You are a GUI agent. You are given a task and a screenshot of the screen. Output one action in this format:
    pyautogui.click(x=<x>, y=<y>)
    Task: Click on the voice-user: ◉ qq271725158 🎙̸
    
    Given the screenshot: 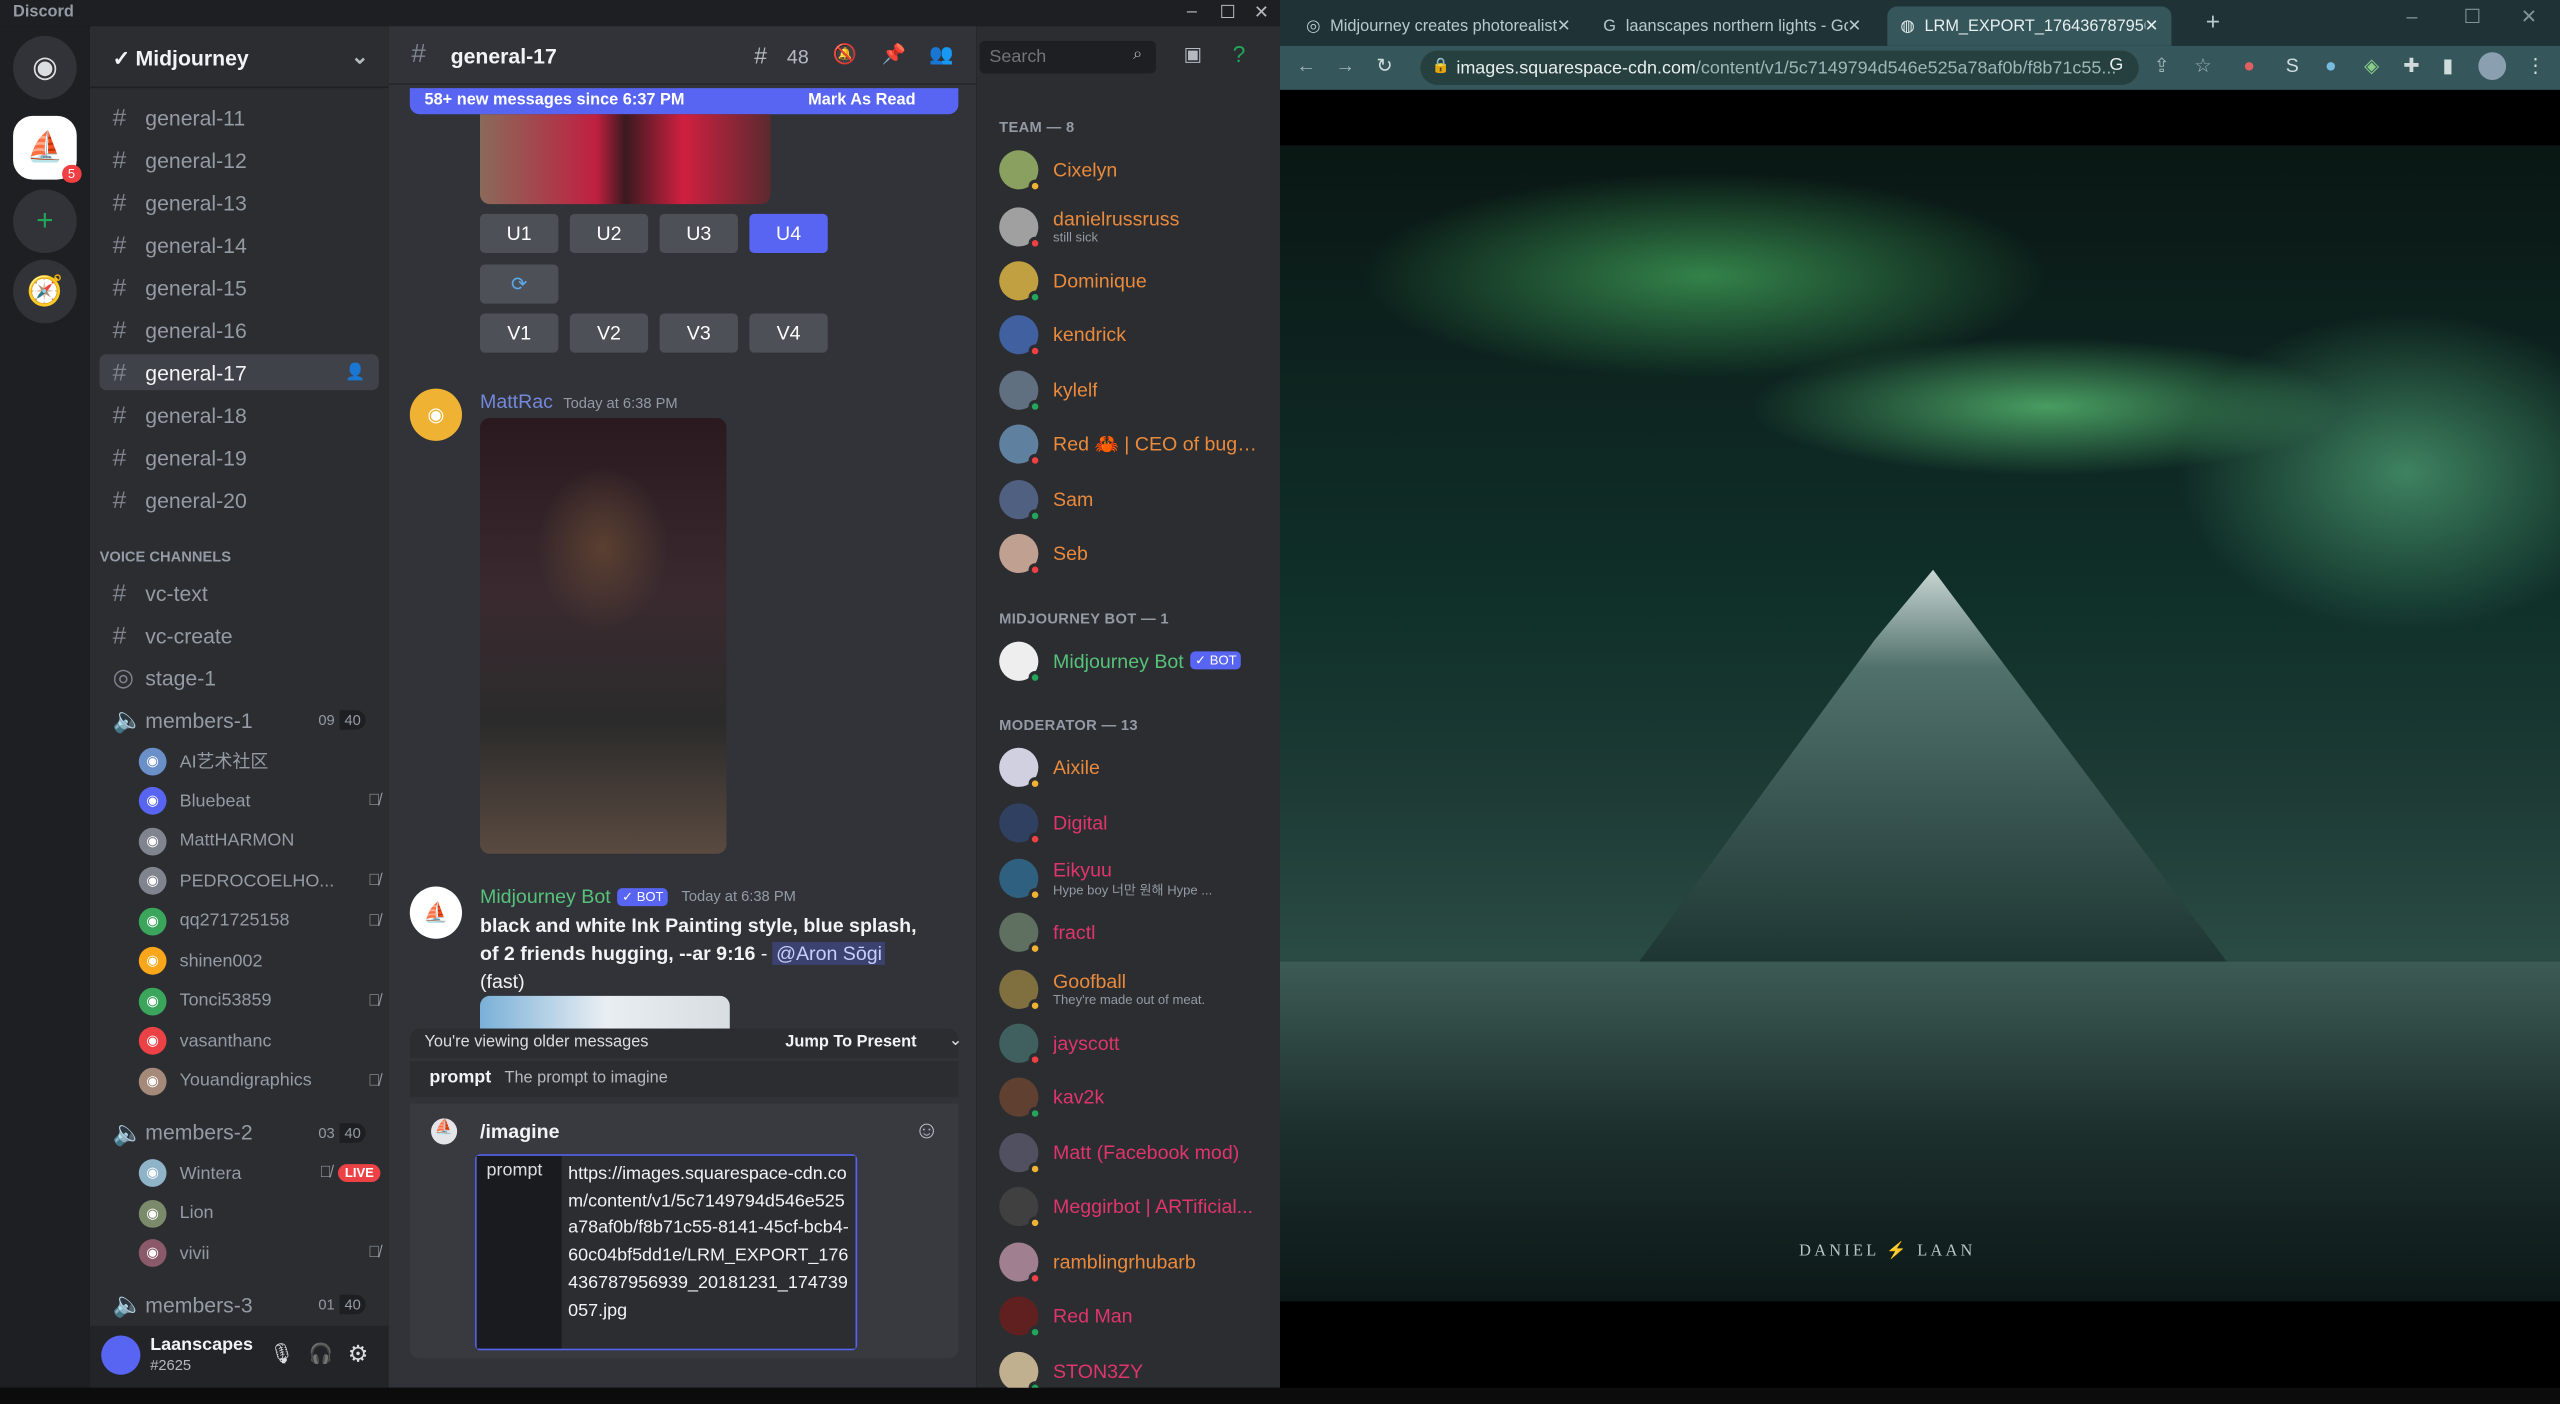 What is the action you would take?
    pyautogui.click(x=259, y=921)
    